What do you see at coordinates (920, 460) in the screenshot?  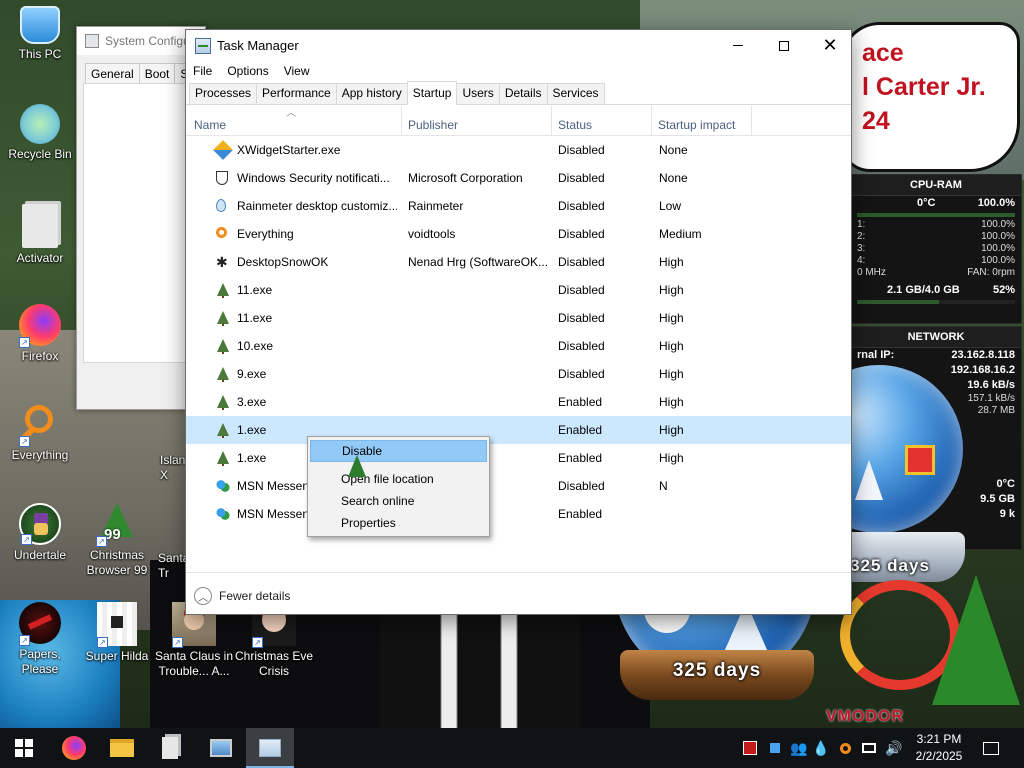 I see `gift-icon` at bounding box center [920, 460].